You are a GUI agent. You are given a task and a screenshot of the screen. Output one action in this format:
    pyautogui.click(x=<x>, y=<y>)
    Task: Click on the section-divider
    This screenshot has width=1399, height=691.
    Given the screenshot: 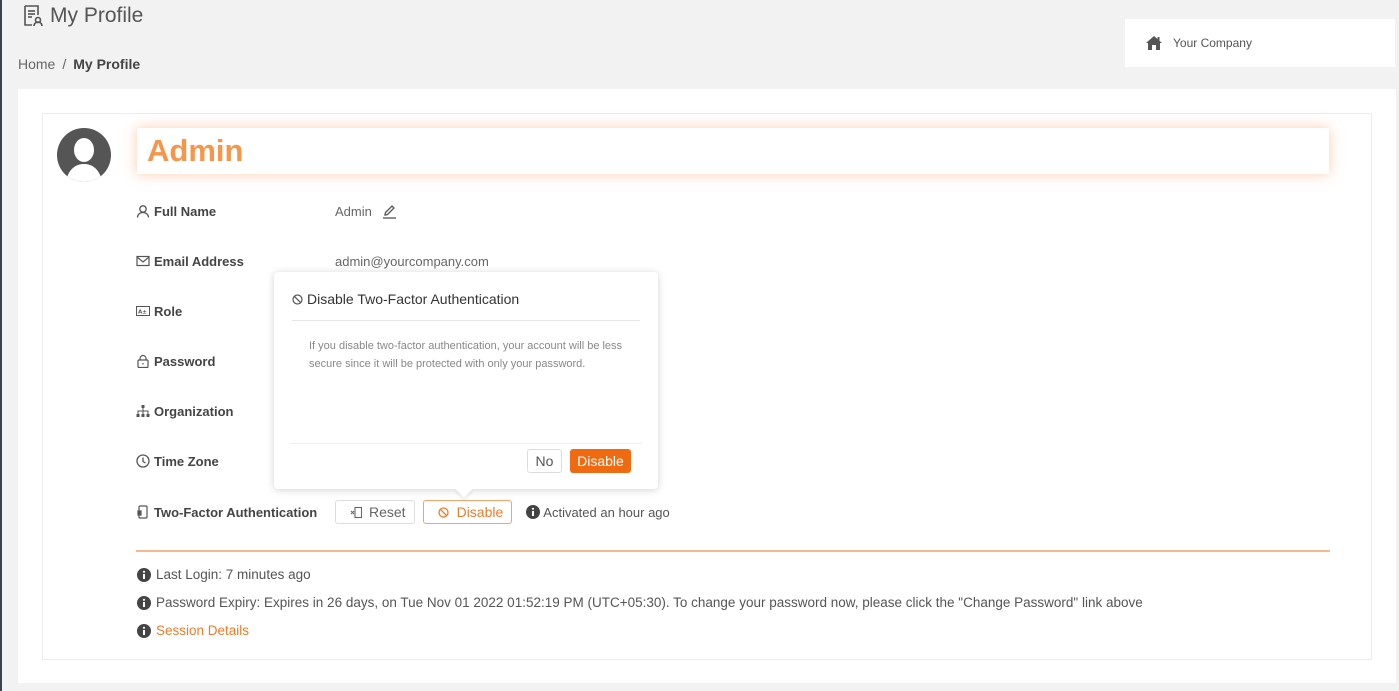 What is the action you would take?
    pyautogui.click(x=733, y=551)
    